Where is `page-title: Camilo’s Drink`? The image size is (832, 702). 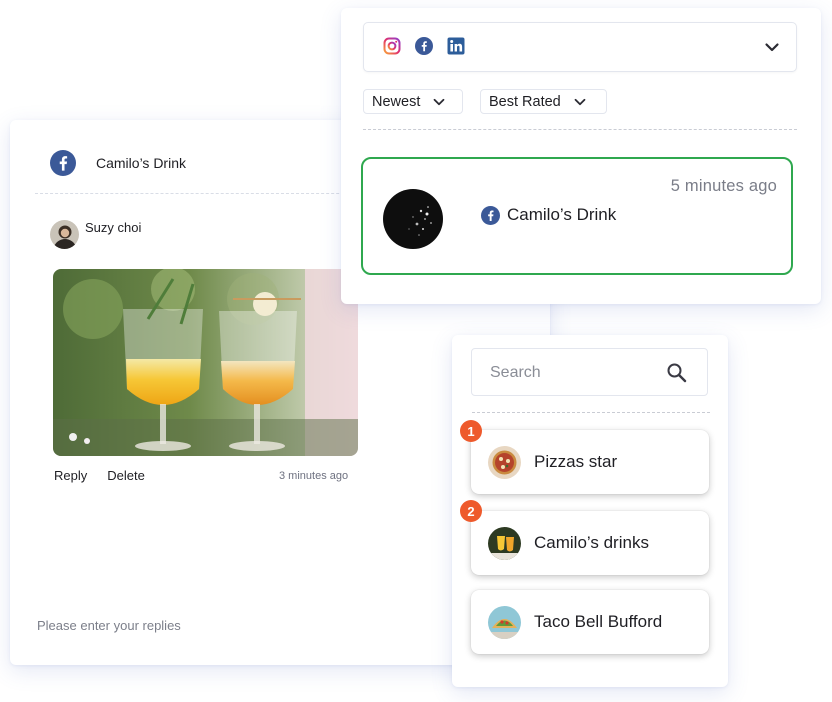
page-title: Camilo’s Drink is located at coordinates (141, 163).